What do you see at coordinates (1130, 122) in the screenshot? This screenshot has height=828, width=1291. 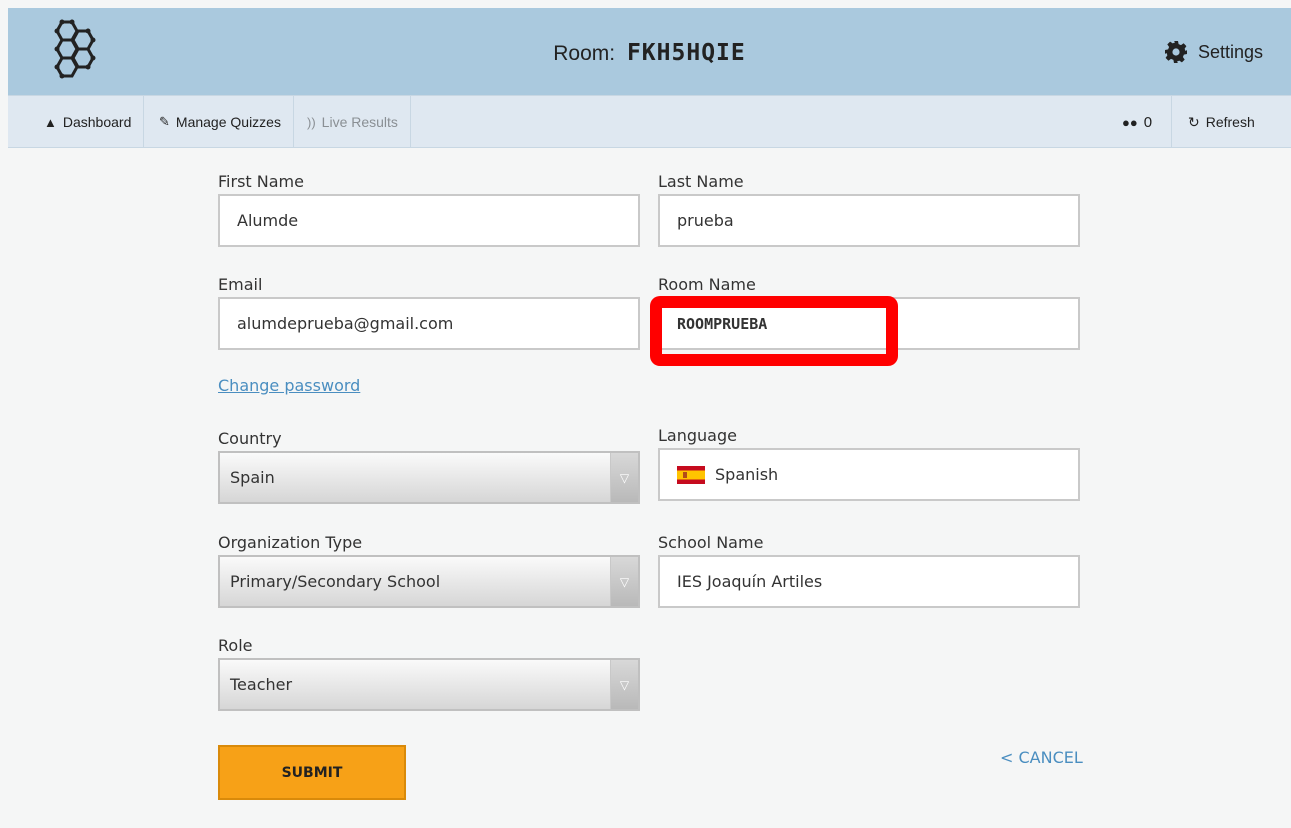 I see `users-icon: ●●` at bounding box center [1130, 122].